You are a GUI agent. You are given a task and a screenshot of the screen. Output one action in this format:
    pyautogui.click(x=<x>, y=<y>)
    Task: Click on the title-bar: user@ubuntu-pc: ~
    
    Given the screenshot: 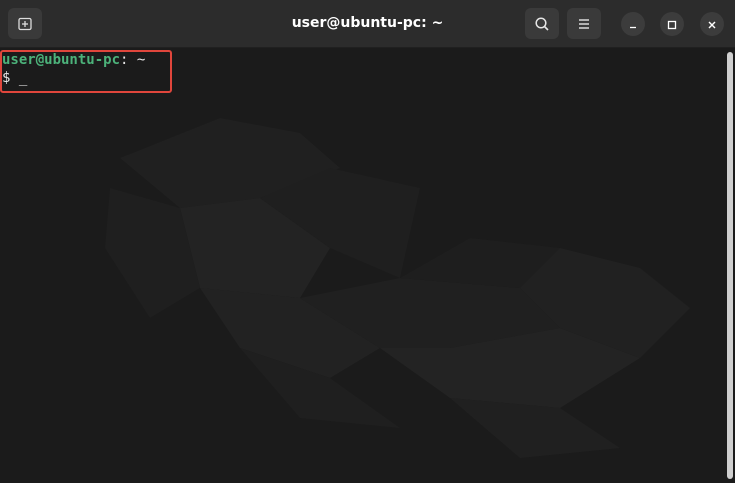 What is the action you would take?
    pyautogui.click(x=367, y=24)
    